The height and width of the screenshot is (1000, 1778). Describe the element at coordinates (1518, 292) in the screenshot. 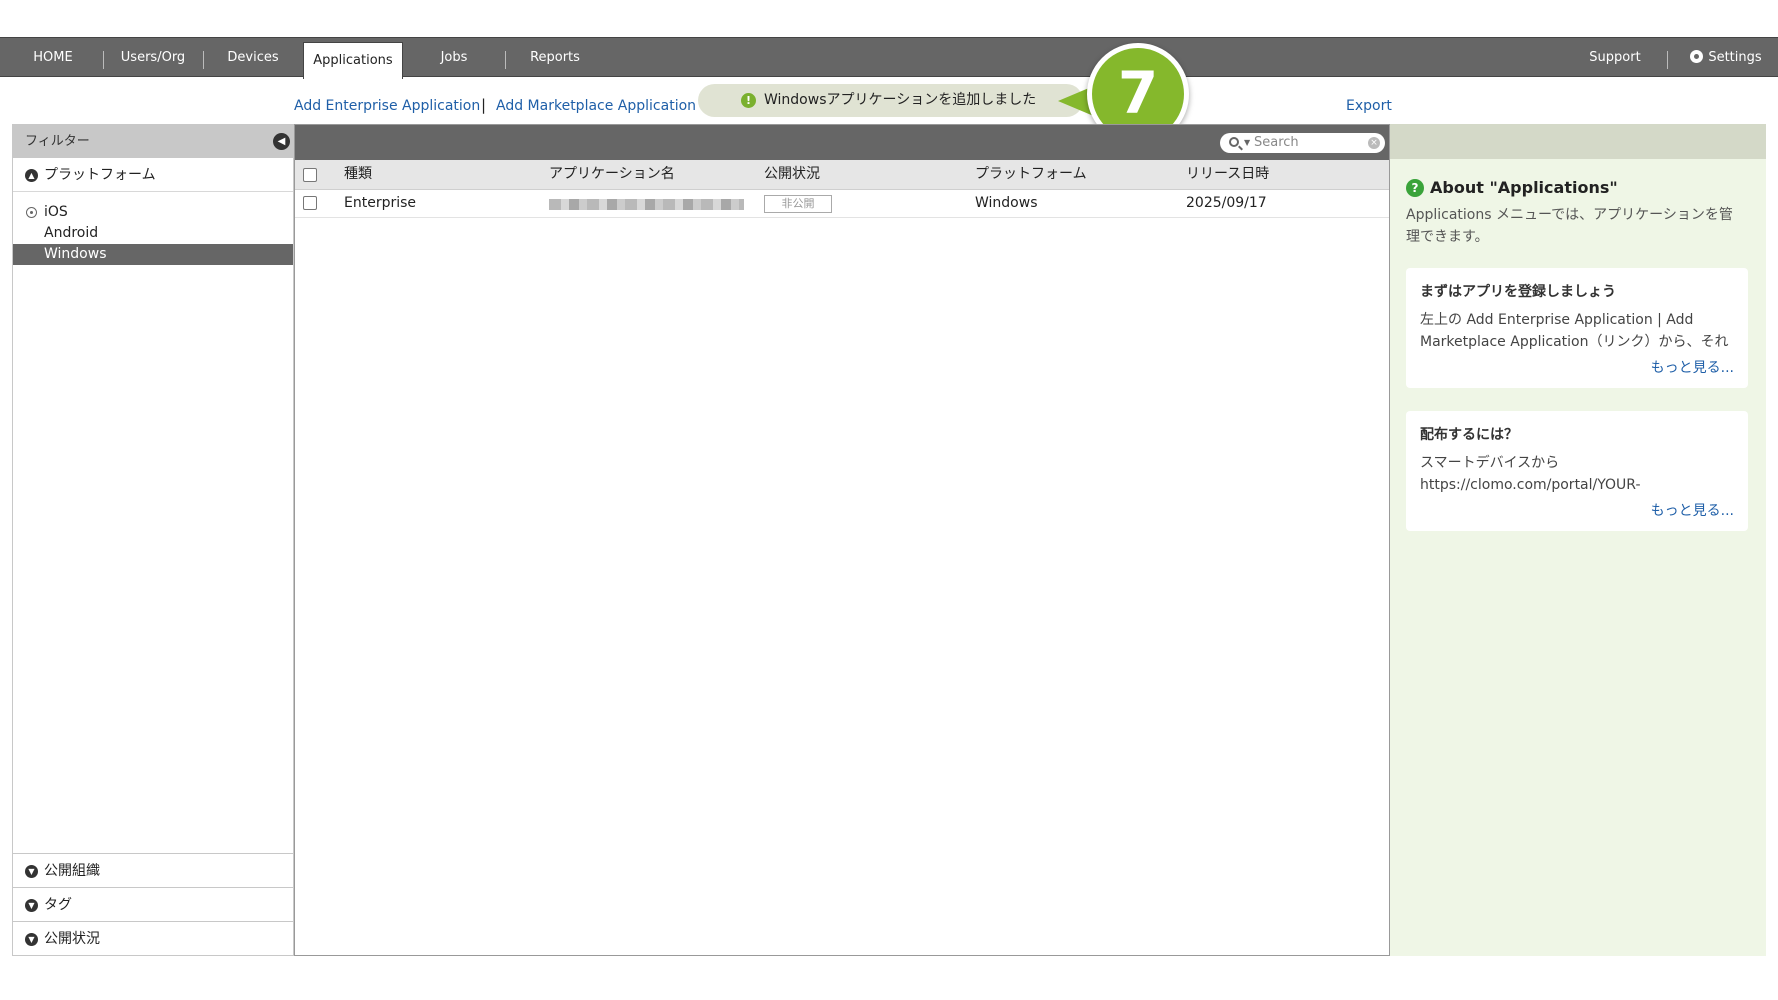

I see `help-card-title: まずはアプリを登録しましょう` at that location.